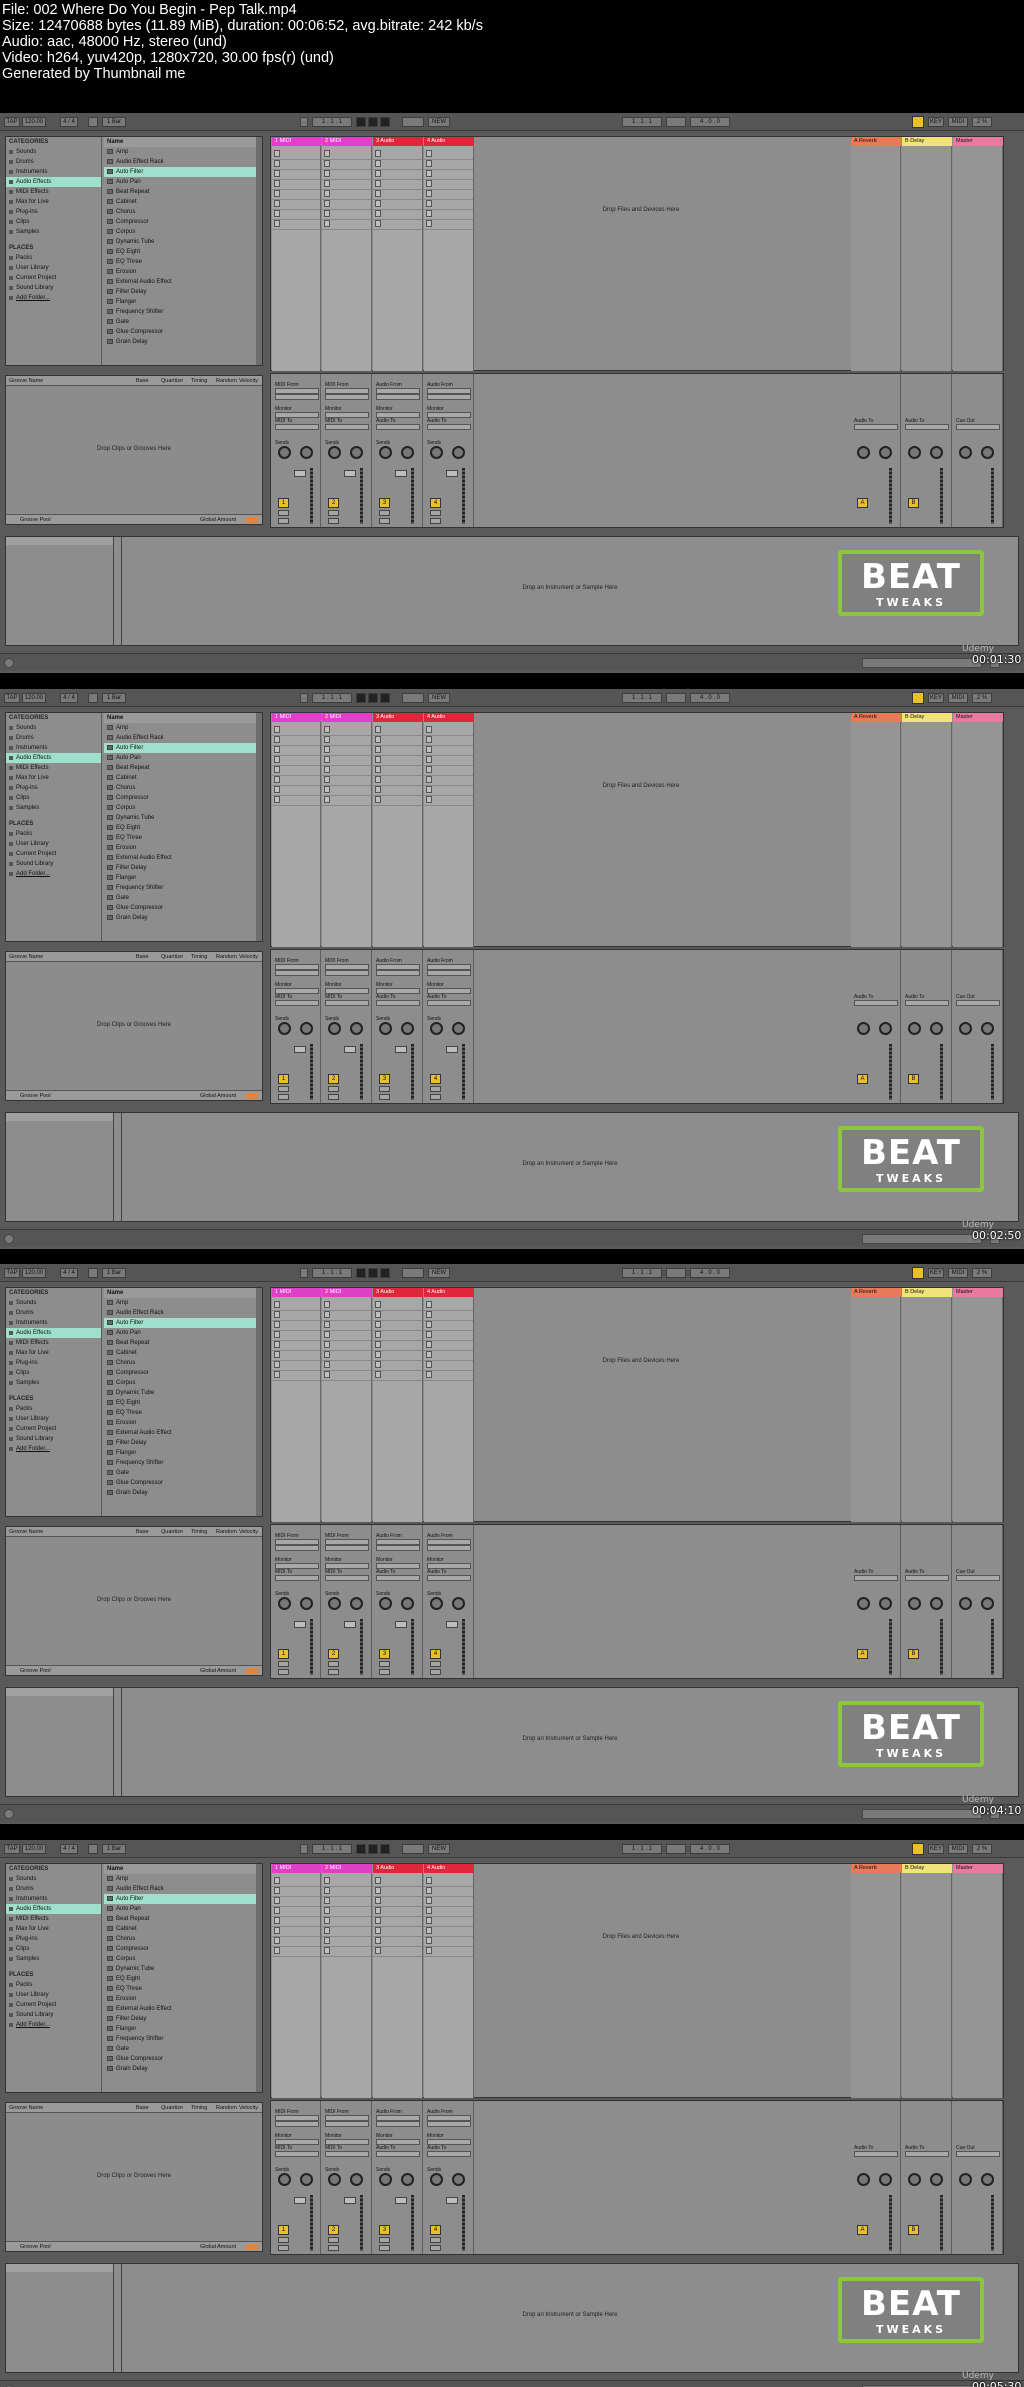 The height and width of the screenshot is (2387, 1024). Describe the element at coordinates (958, 1849) in the screenshot. I see `midi-button: MIDI` at that location.